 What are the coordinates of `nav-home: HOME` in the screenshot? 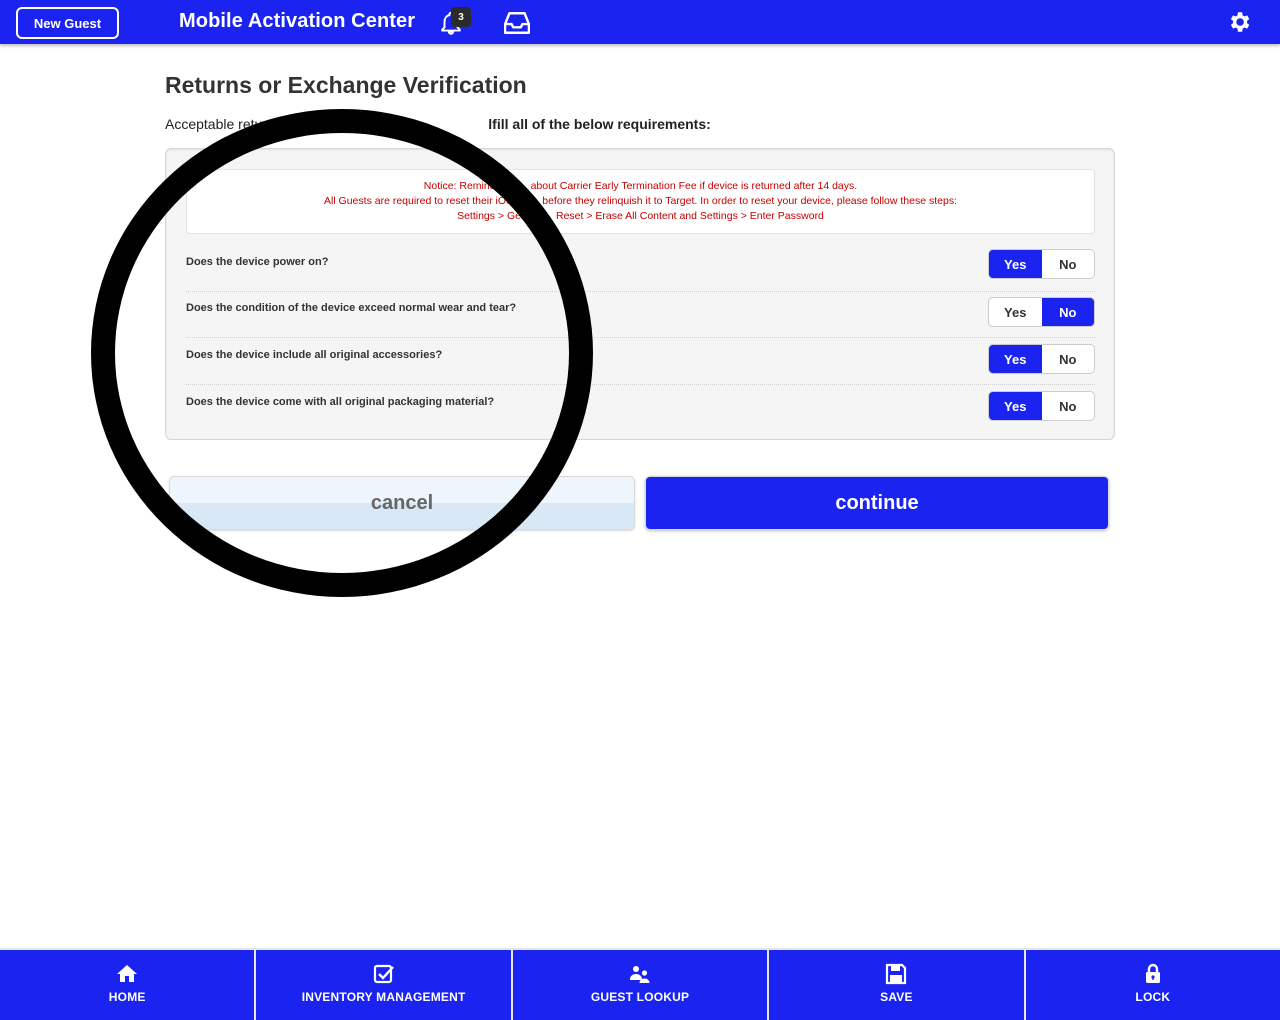 It's located at (127, 985).